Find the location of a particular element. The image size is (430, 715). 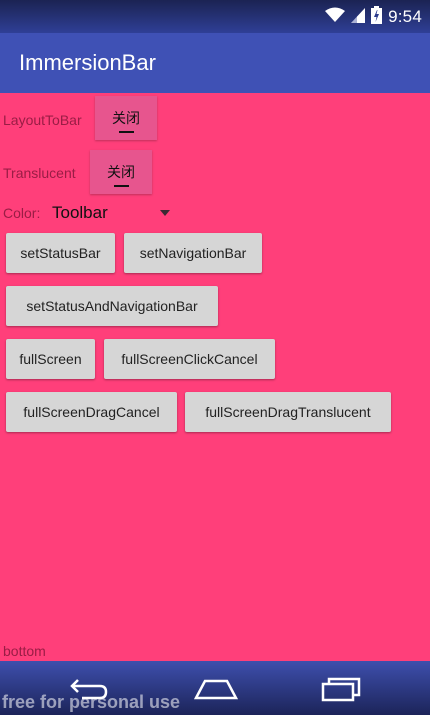

layout-to-bar-toggle-button: 关闭 is located at coordinates (126, 118).